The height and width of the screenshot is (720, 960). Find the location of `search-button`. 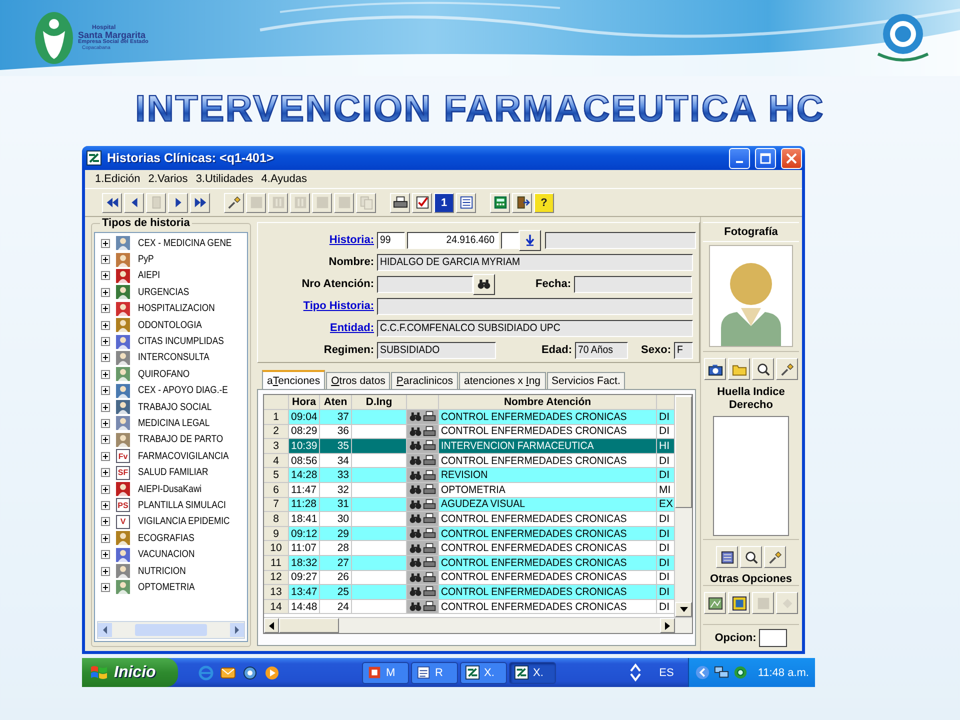

search-button is located at coordinates (484, 284).